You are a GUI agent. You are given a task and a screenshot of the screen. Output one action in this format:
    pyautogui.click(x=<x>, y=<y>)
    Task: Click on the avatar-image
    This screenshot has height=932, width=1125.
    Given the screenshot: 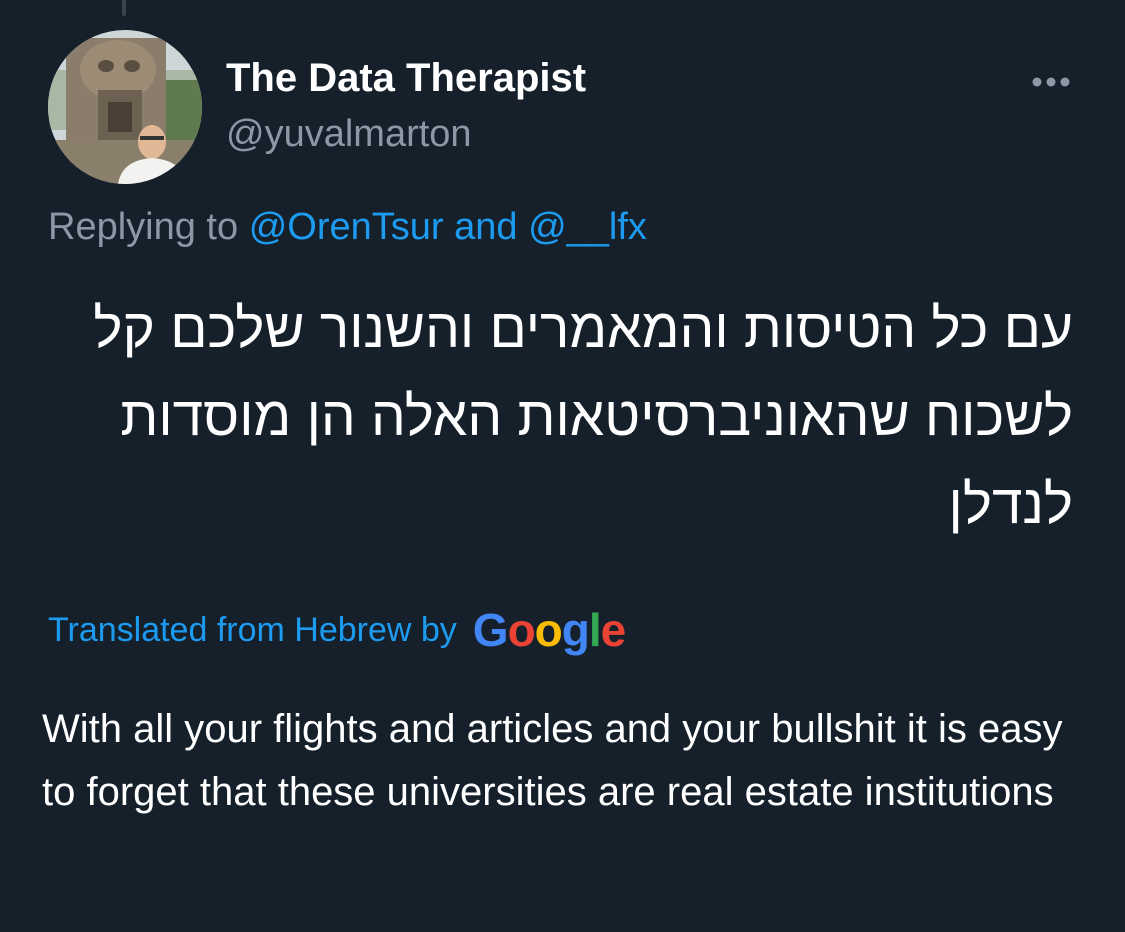 What is the action you would take?
    pyautogui.click(x=125, y=107)
    